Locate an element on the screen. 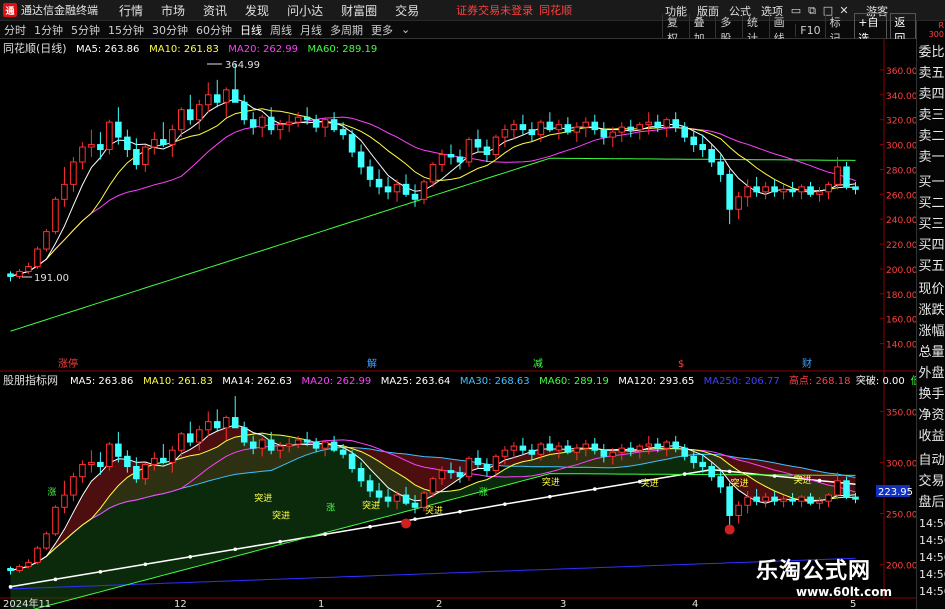  side-item-auto: 自动 is located at coordinates (931, 461).